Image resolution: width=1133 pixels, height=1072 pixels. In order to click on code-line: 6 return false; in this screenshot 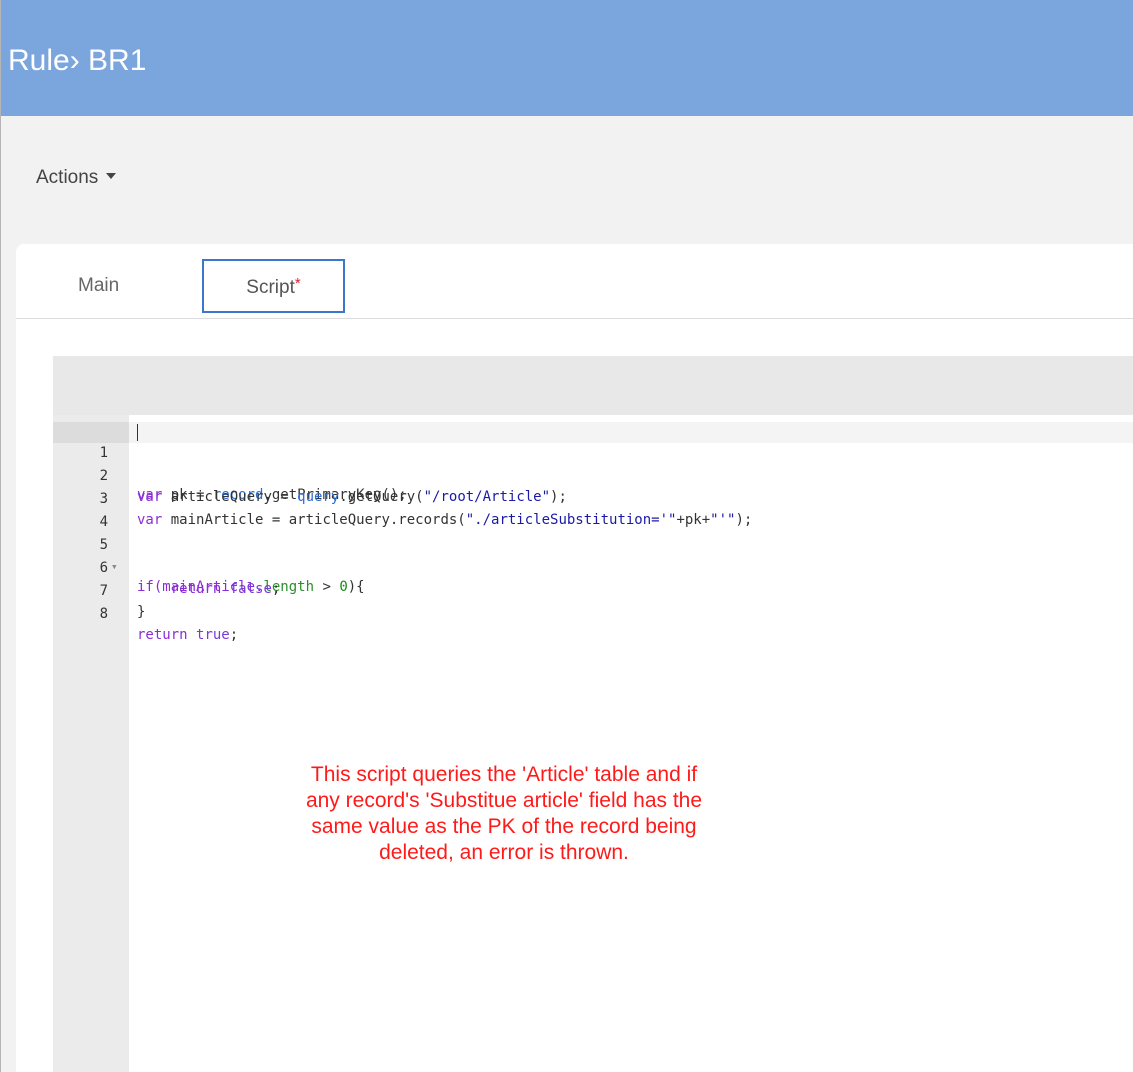, I will do `click(593, 567)`.